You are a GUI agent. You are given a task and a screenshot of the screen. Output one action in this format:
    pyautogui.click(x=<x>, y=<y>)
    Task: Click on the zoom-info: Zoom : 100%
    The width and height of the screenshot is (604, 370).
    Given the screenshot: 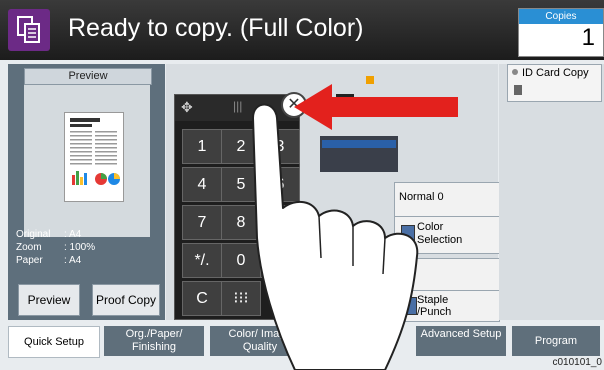 What is the action you would take?
    pyautogui.click(x=88, y=248)
    